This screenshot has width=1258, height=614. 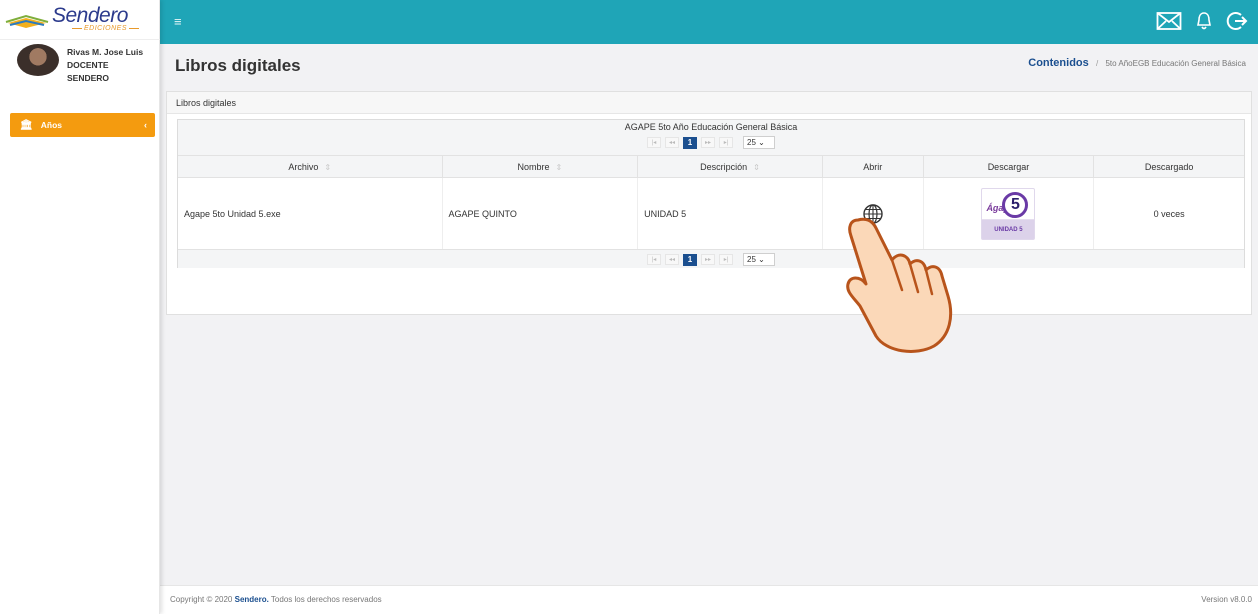 What do you see at coordinates (82, 125) in the screenshot?
I see `sidebar-item-anos: 🏛 Años ‹` at bounding box center [82, 125].